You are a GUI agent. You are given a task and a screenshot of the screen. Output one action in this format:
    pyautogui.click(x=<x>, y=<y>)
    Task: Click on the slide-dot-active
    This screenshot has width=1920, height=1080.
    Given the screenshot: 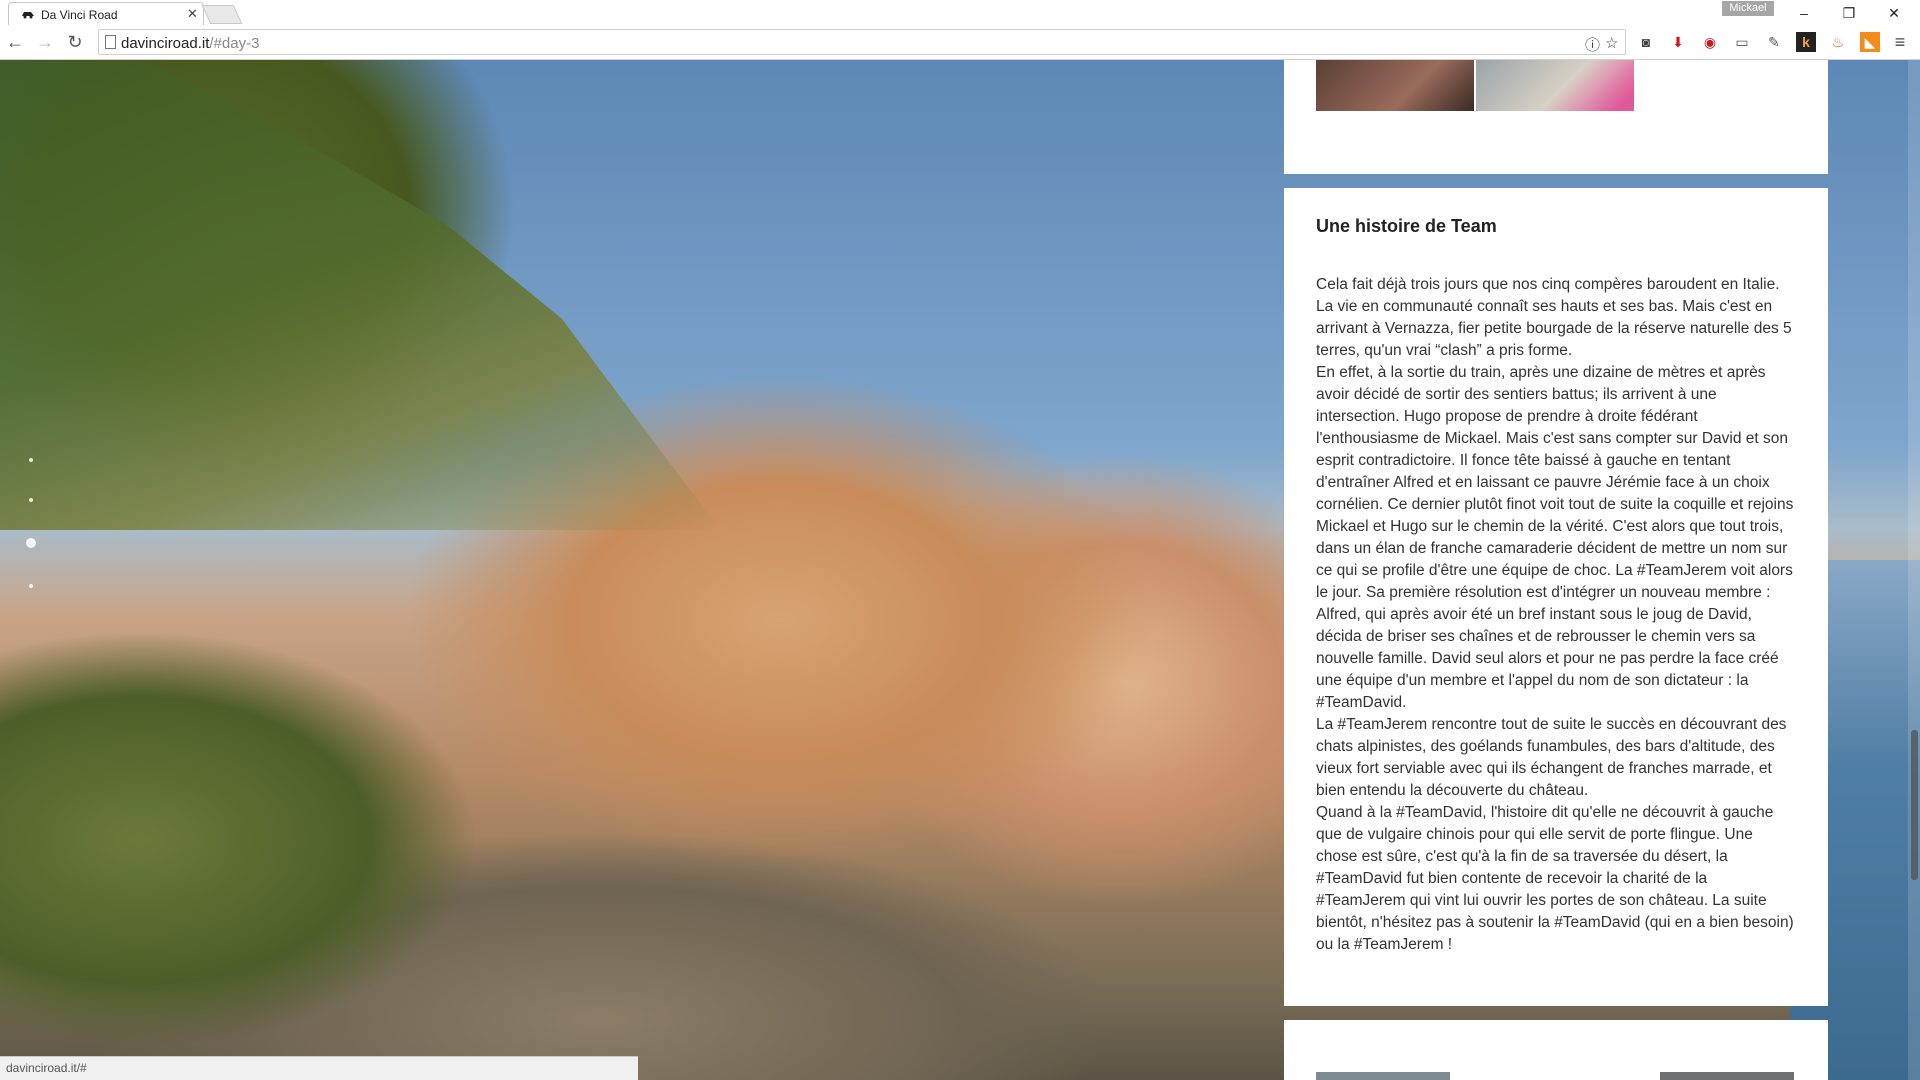 What is the action you would take?
    pyautogui.click(x=31, y=543)
    